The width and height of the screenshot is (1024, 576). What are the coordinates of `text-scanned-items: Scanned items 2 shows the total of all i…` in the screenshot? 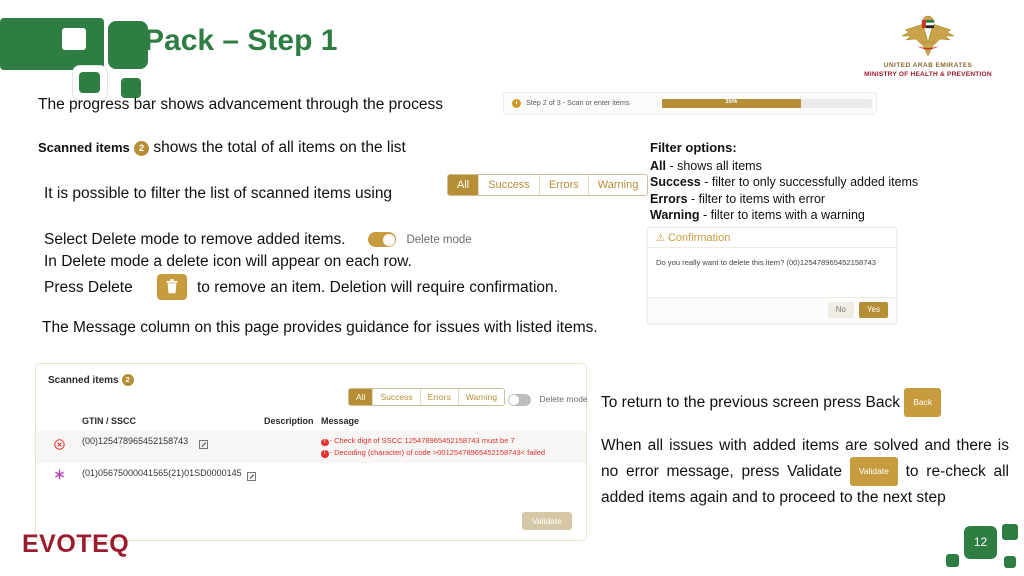 It's located at (222, 147).